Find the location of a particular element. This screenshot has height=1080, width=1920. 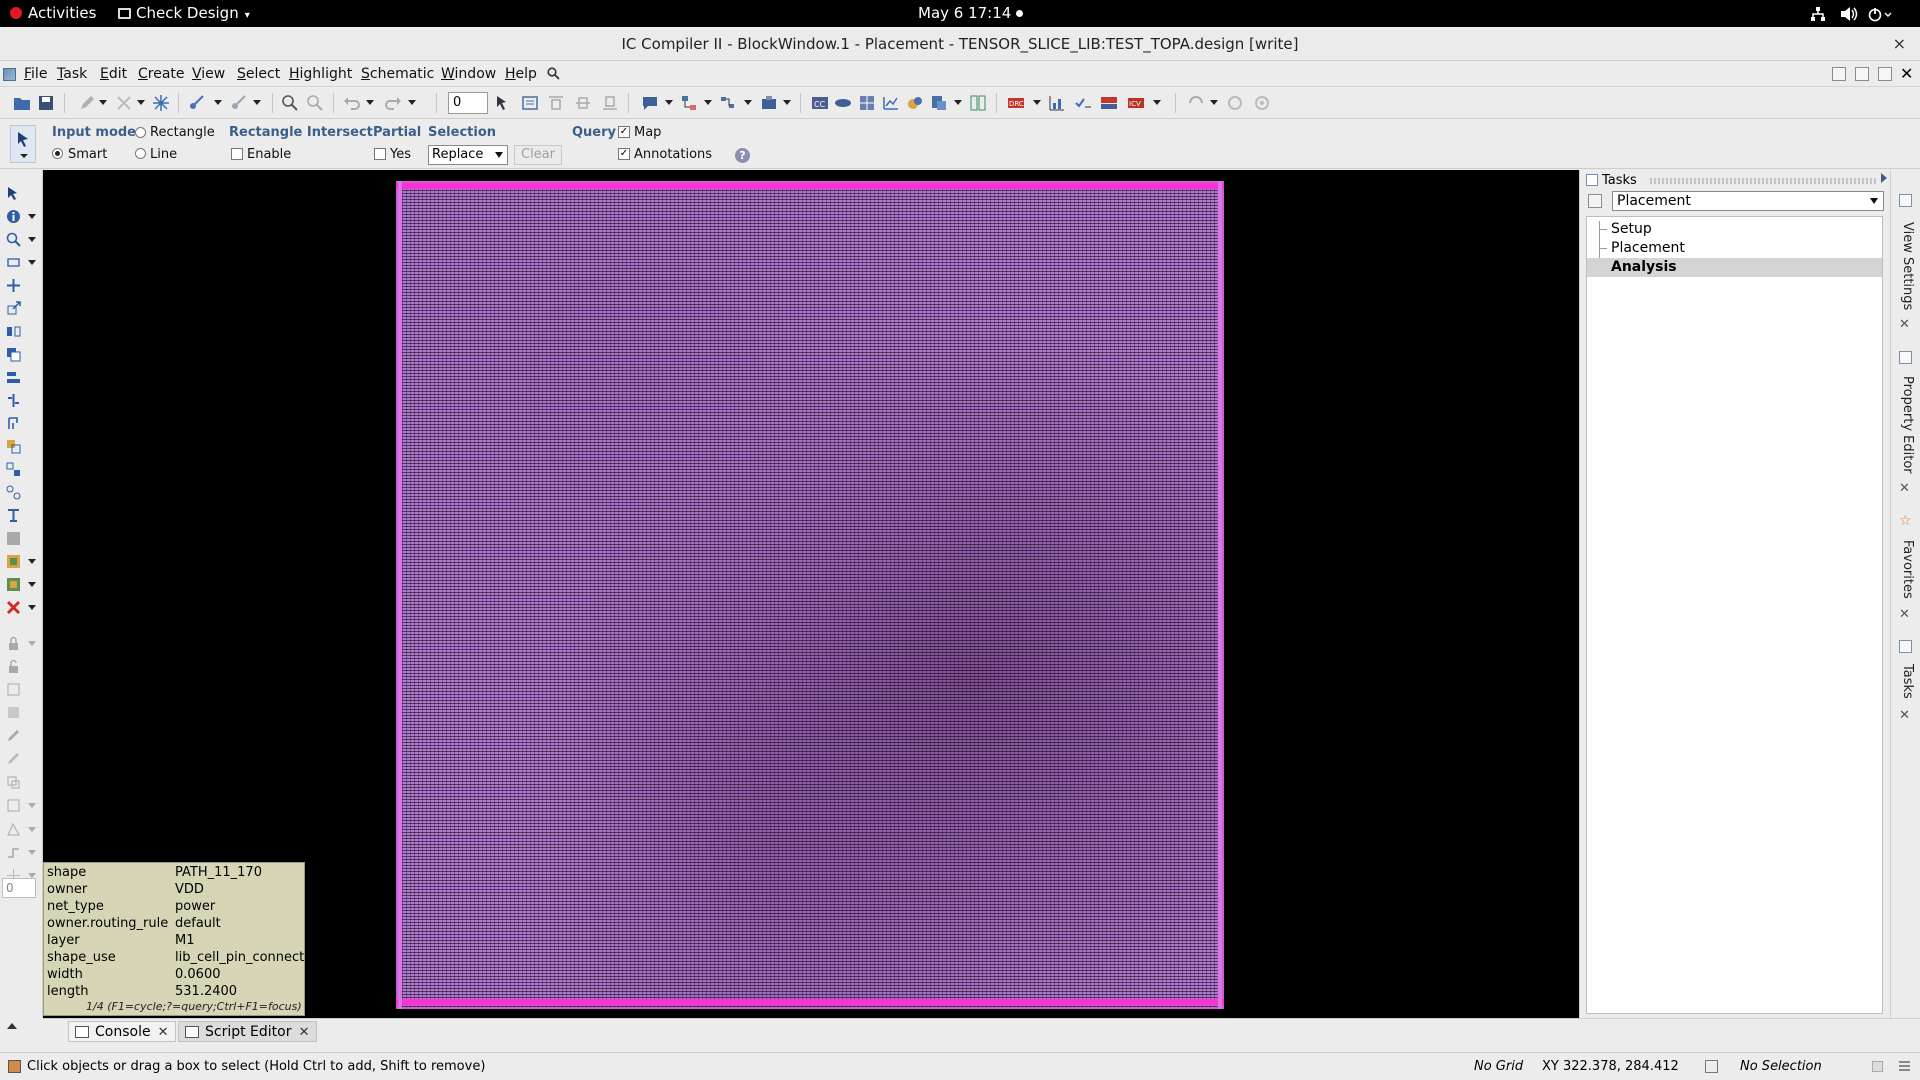

route-icon is located at coordinates (197, 103).